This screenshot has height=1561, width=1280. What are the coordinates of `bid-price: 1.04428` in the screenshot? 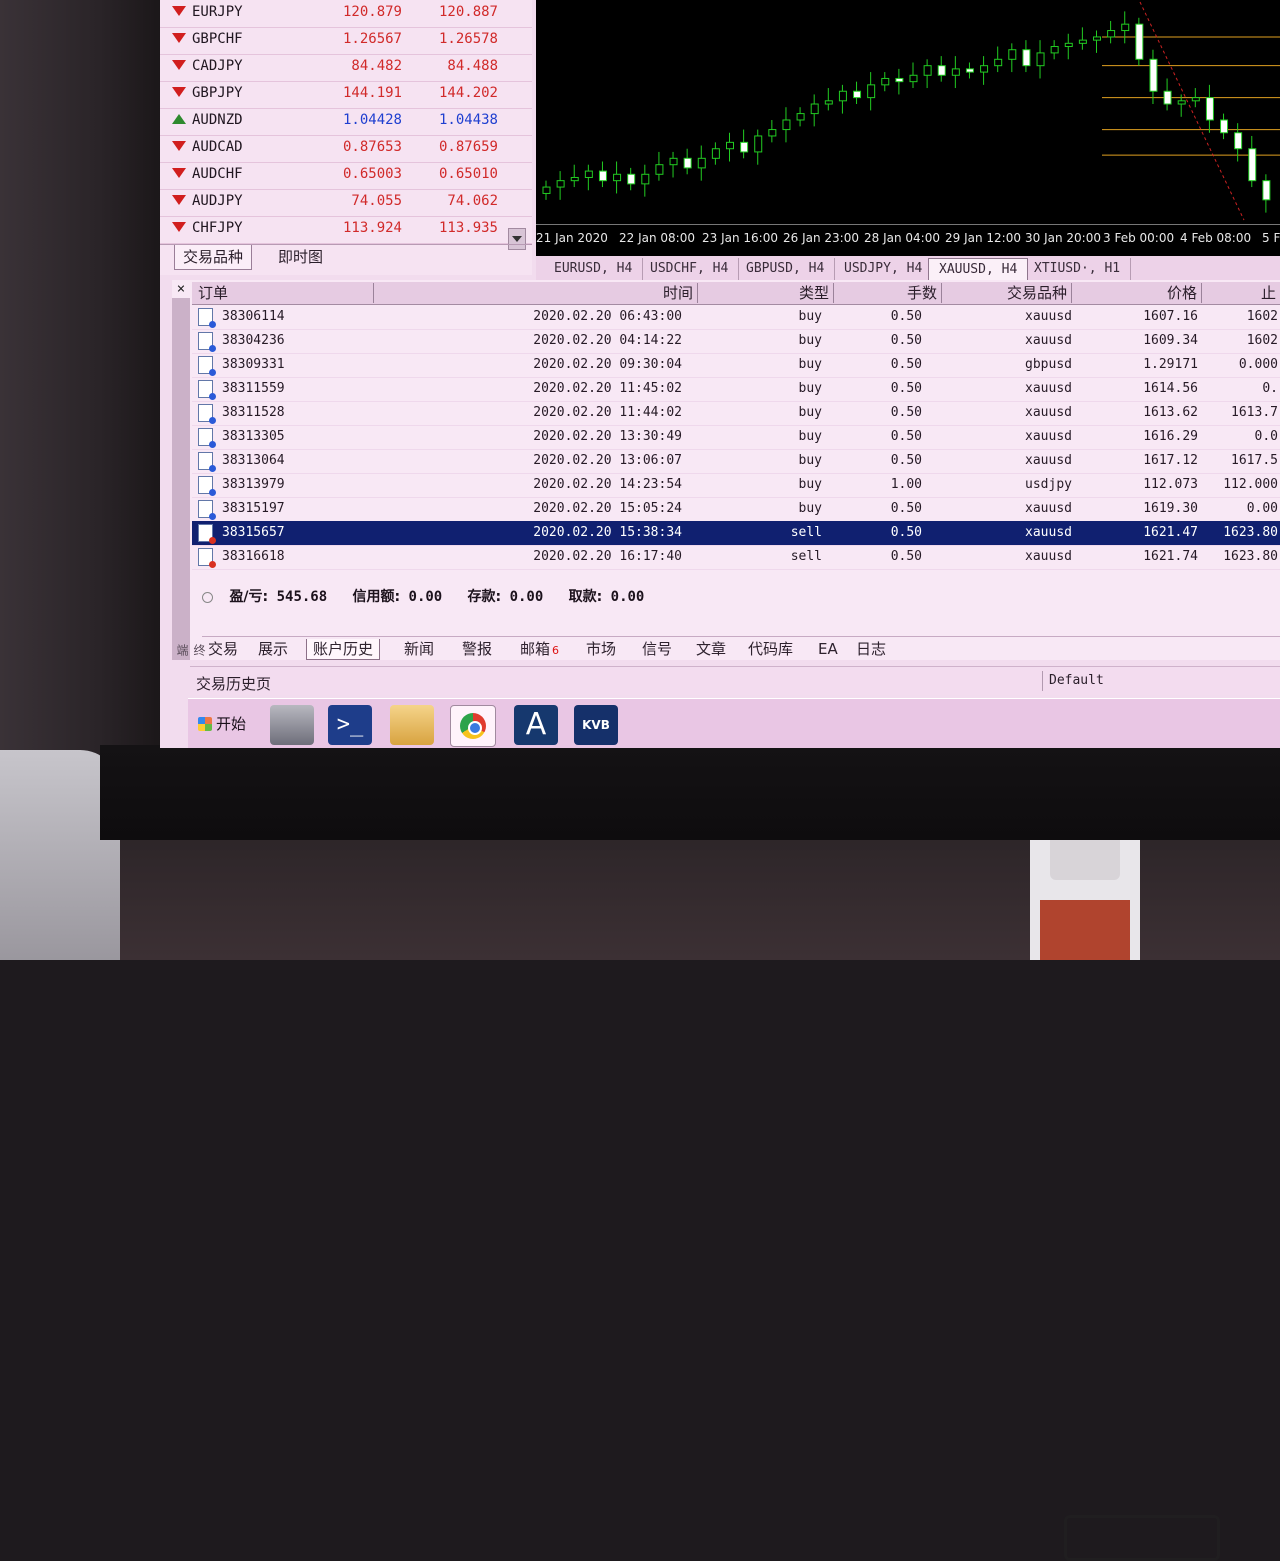 It's located at (372, 120).